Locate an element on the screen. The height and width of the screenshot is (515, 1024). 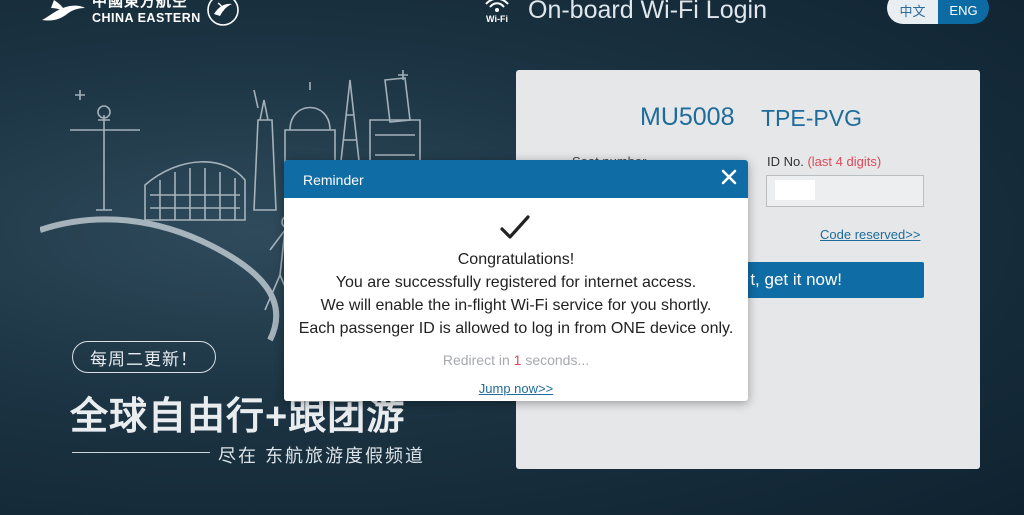
checkmark-icon is located at coordinates (515, 227).